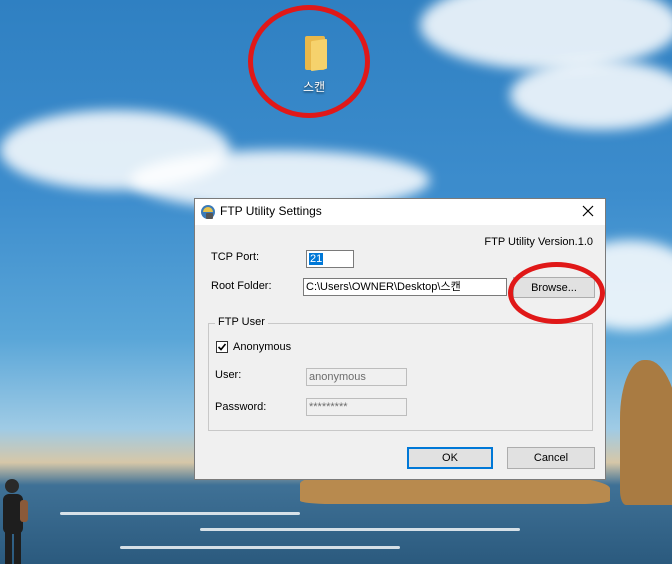 The height and width of the screenshot is (564, 672). Describe the element at coordinates (241, 407) in the screenshot. I see `password-label: Password:` at that location.